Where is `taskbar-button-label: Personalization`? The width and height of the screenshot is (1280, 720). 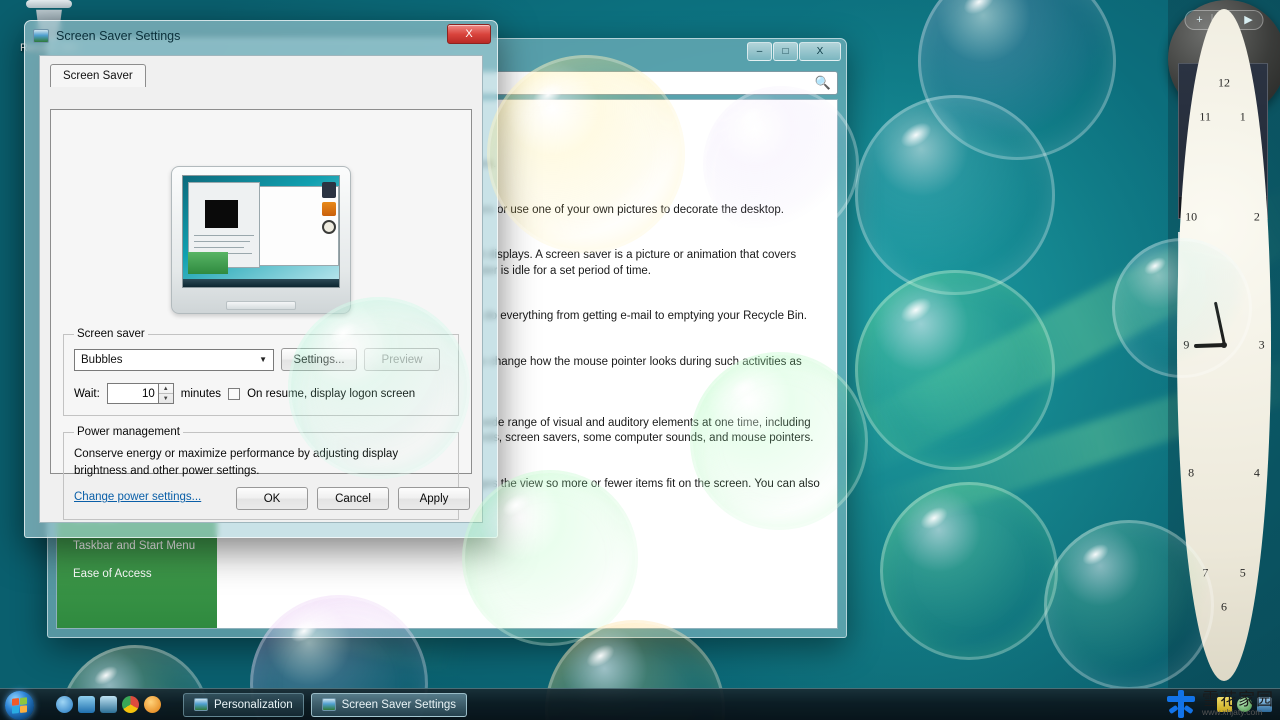 taskbar-button-label: Personalization is located at coordinates (253, 704).